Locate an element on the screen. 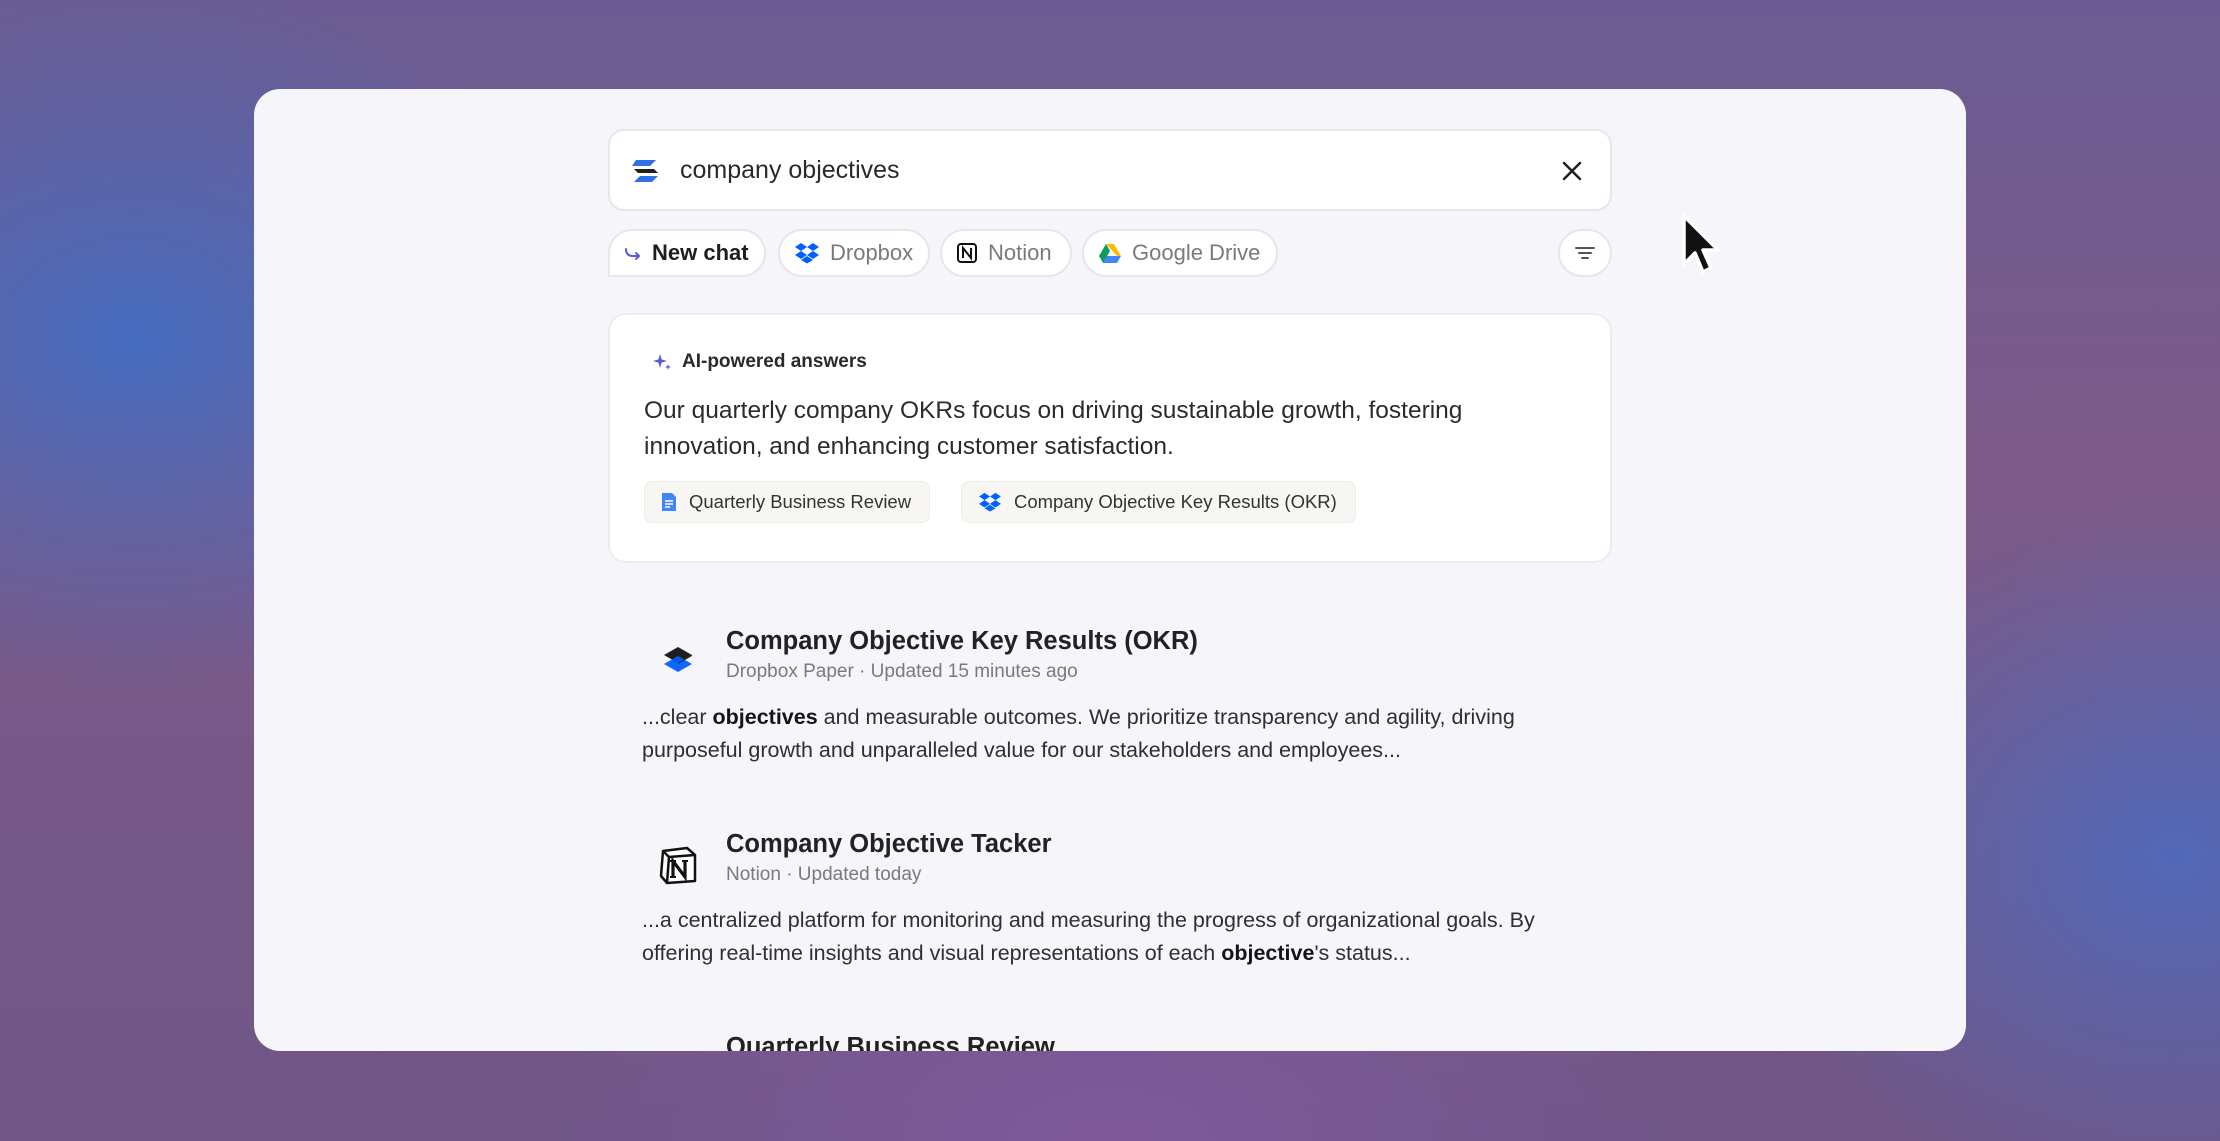  chip-google-drive: Google Drive is located at coordinates (1180, 253).